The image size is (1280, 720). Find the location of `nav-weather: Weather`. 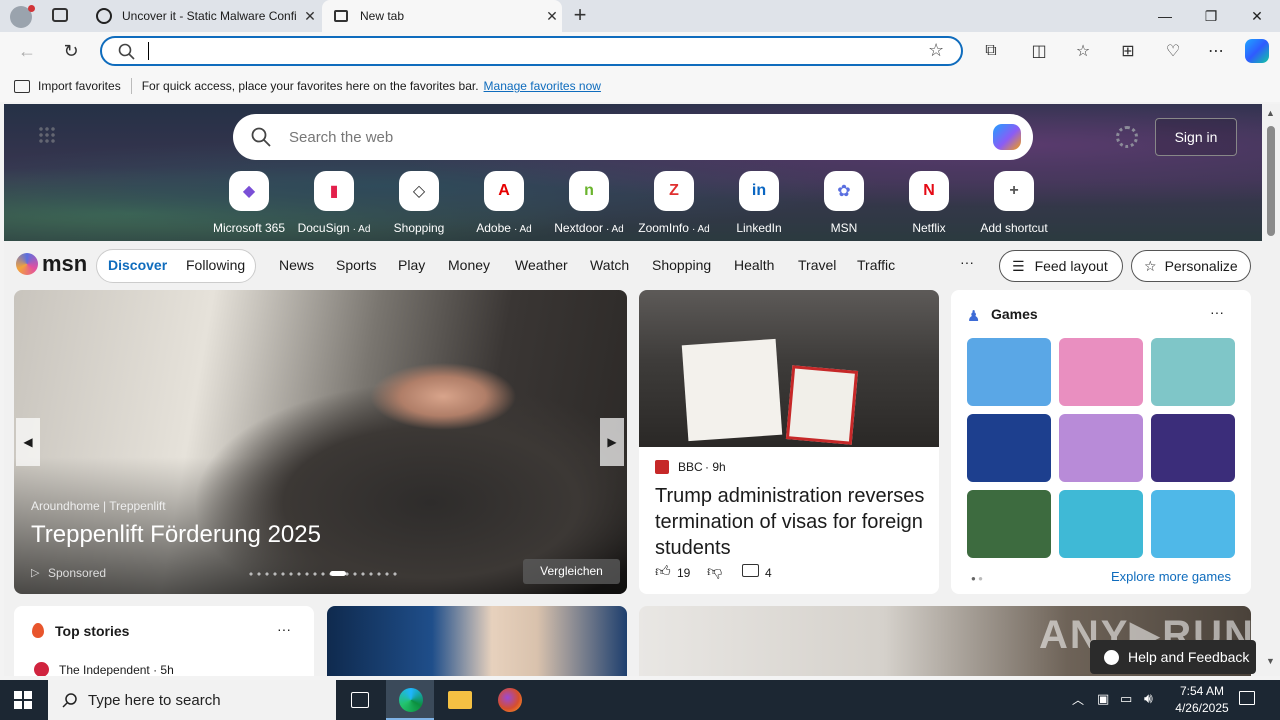

nav-weather: Weather is located at coordinates (541, 265).